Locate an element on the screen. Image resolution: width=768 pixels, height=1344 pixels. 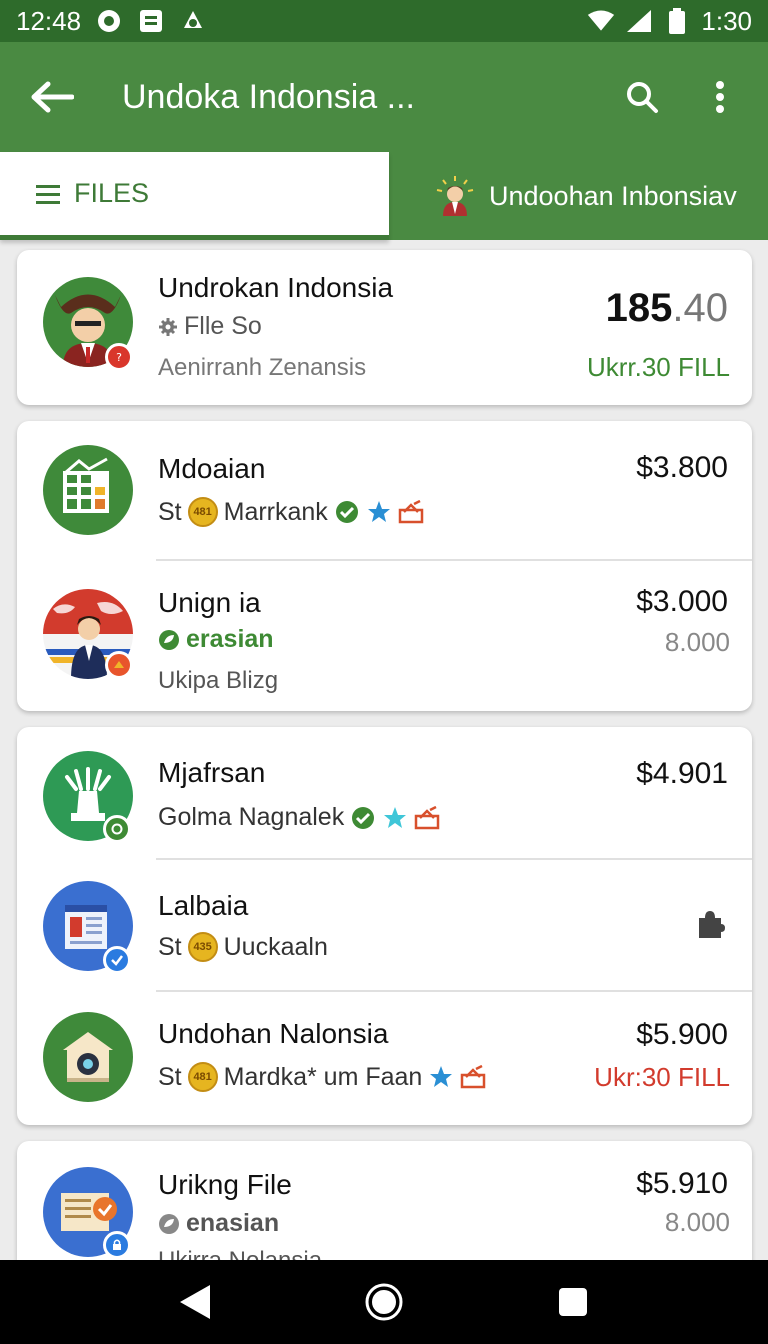
house-camera-icon is located at coordinates (88, 1057).